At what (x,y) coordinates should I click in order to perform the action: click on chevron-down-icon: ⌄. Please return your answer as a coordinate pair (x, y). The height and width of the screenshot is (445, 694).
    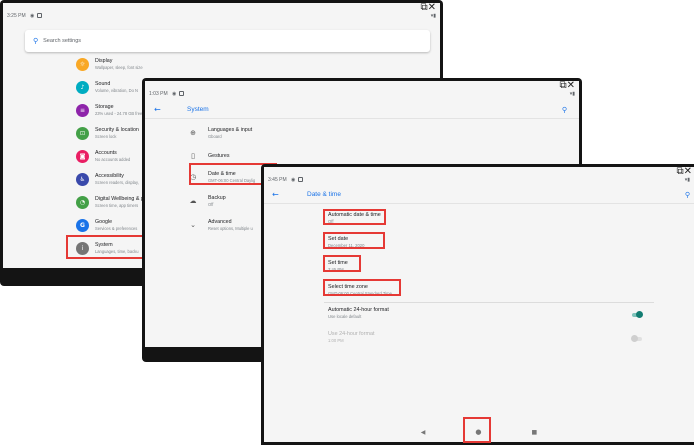
    Looking at the image, I should click on (193, 225).